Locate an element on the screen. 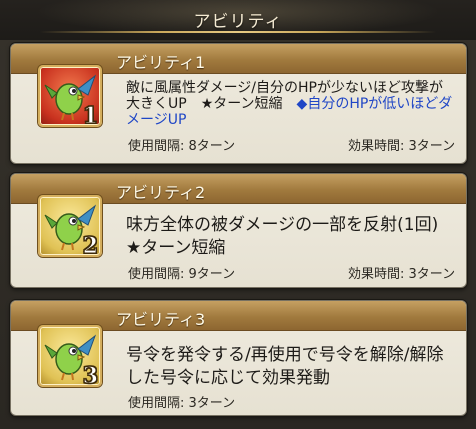  ability-description: 号令を発令する/再使用で号令を解除/解除した号令に応じて効果発動 is located at coordinates (285, 366).